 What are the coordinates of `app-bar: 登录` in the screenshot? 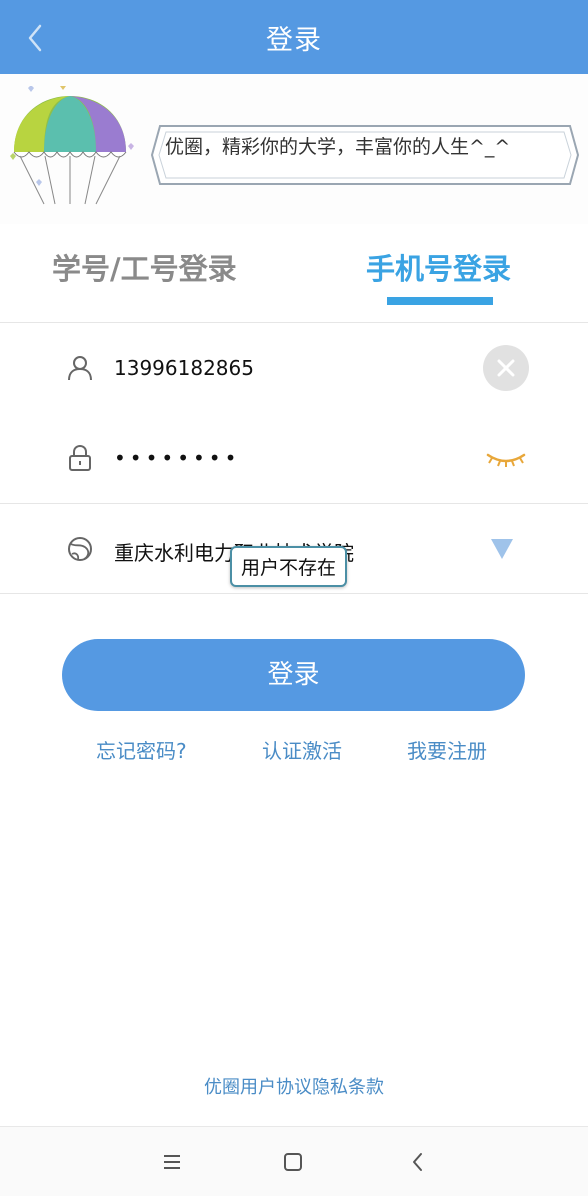 It's located at (294, 37).